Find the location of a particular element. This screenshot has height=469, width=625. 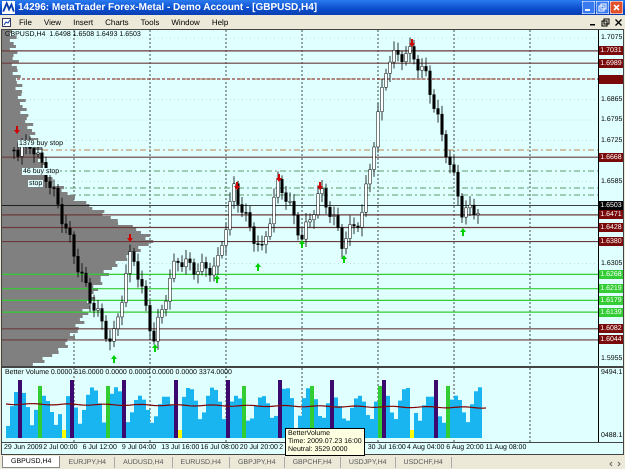

menu-item: Charts is located at coordinates (117, 22).